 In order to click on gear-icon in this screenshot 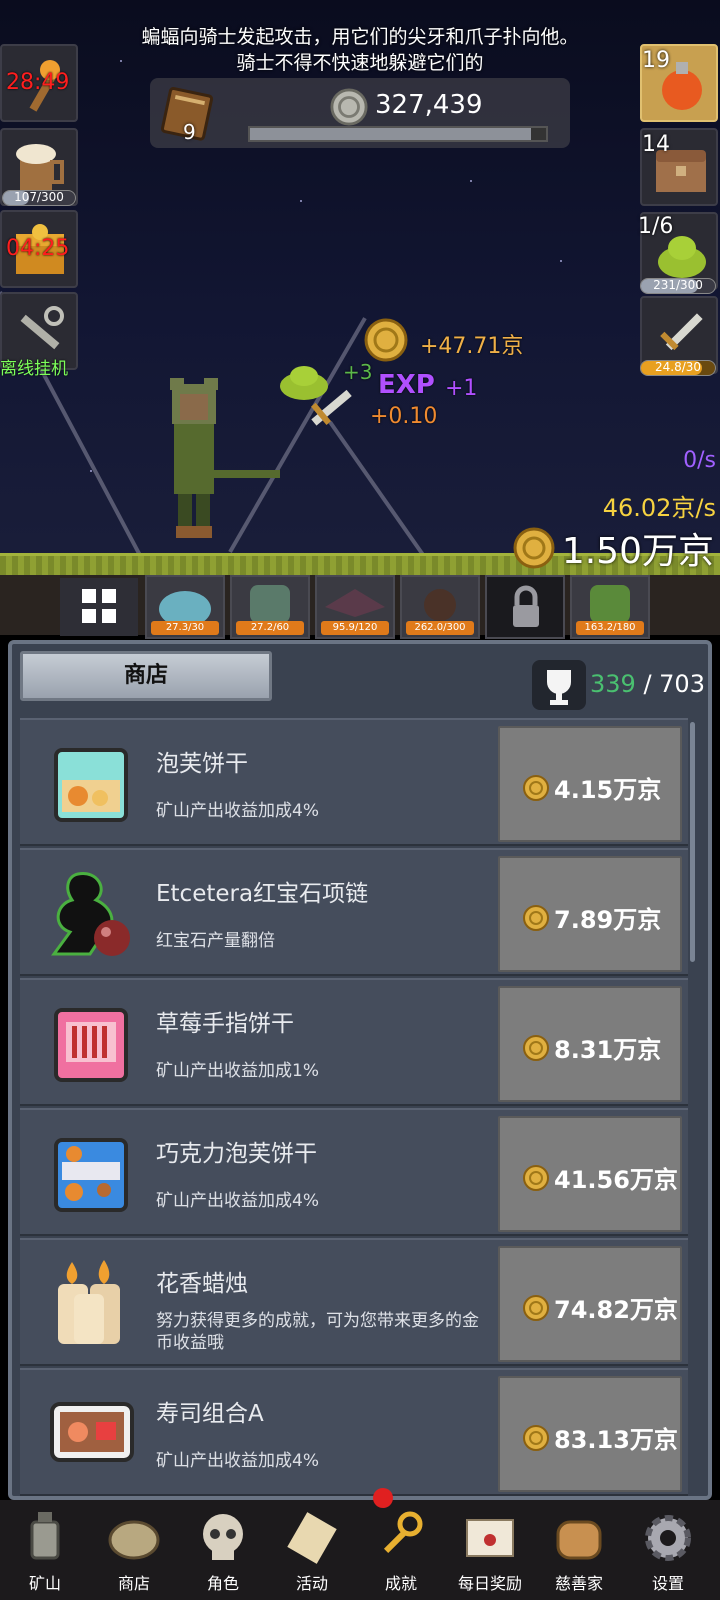, I will do `click(668, 1538)`.